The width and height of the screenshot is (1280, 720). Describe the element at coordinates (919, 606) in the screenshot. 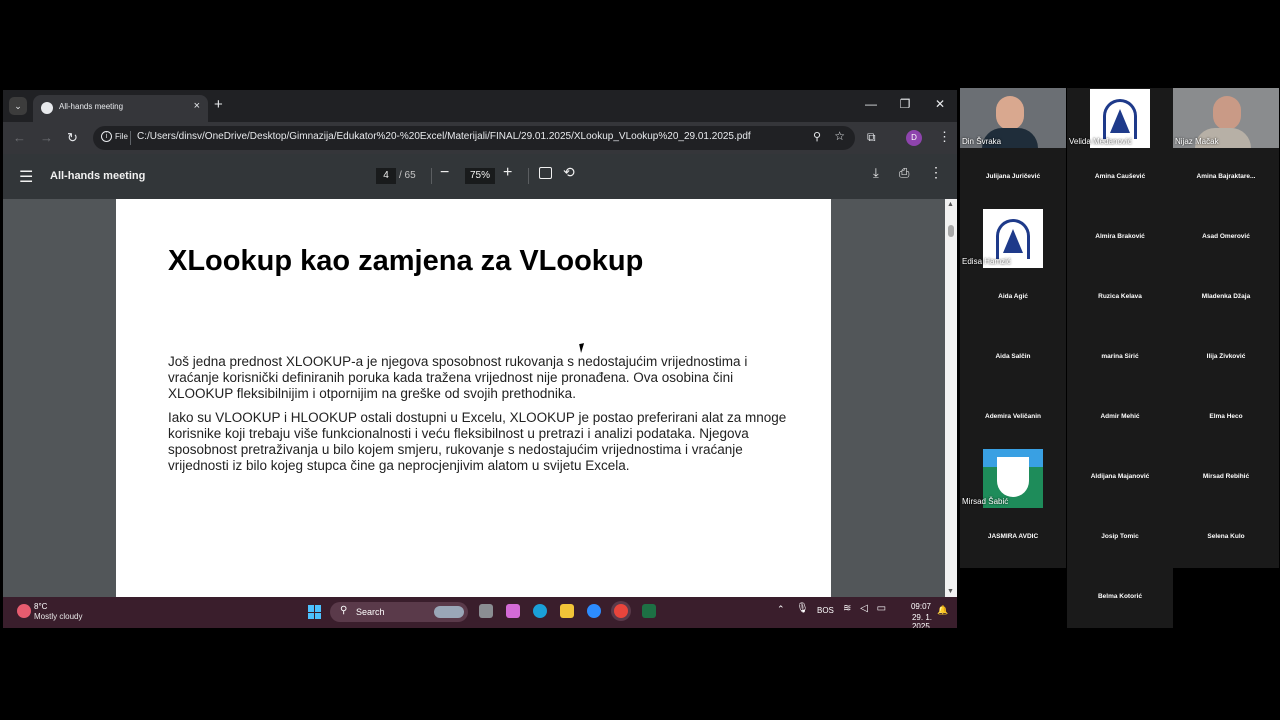

I see `clock-time: 09:07` at that location.